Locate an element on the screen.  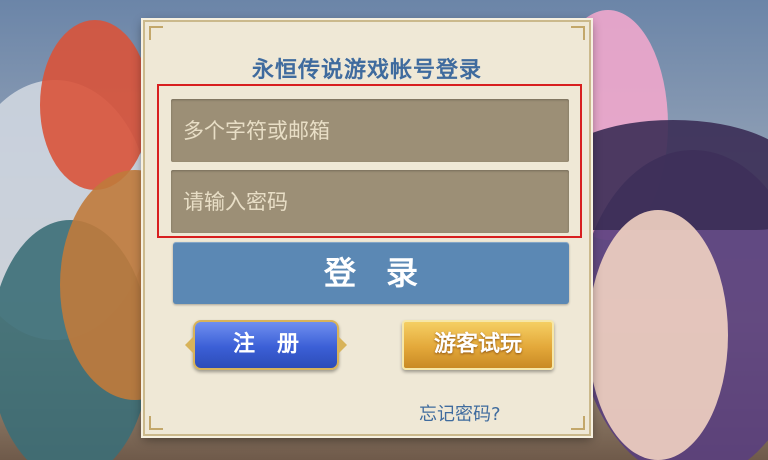
password-field is located at coordinates (370, 201).